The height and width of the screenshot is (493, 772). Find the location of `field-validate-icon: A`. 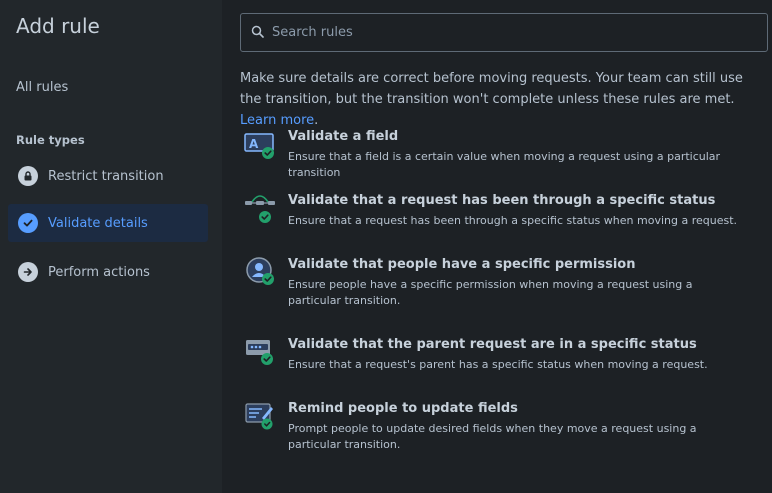

field-validate-icon: A is located at coordinates (260, 144).